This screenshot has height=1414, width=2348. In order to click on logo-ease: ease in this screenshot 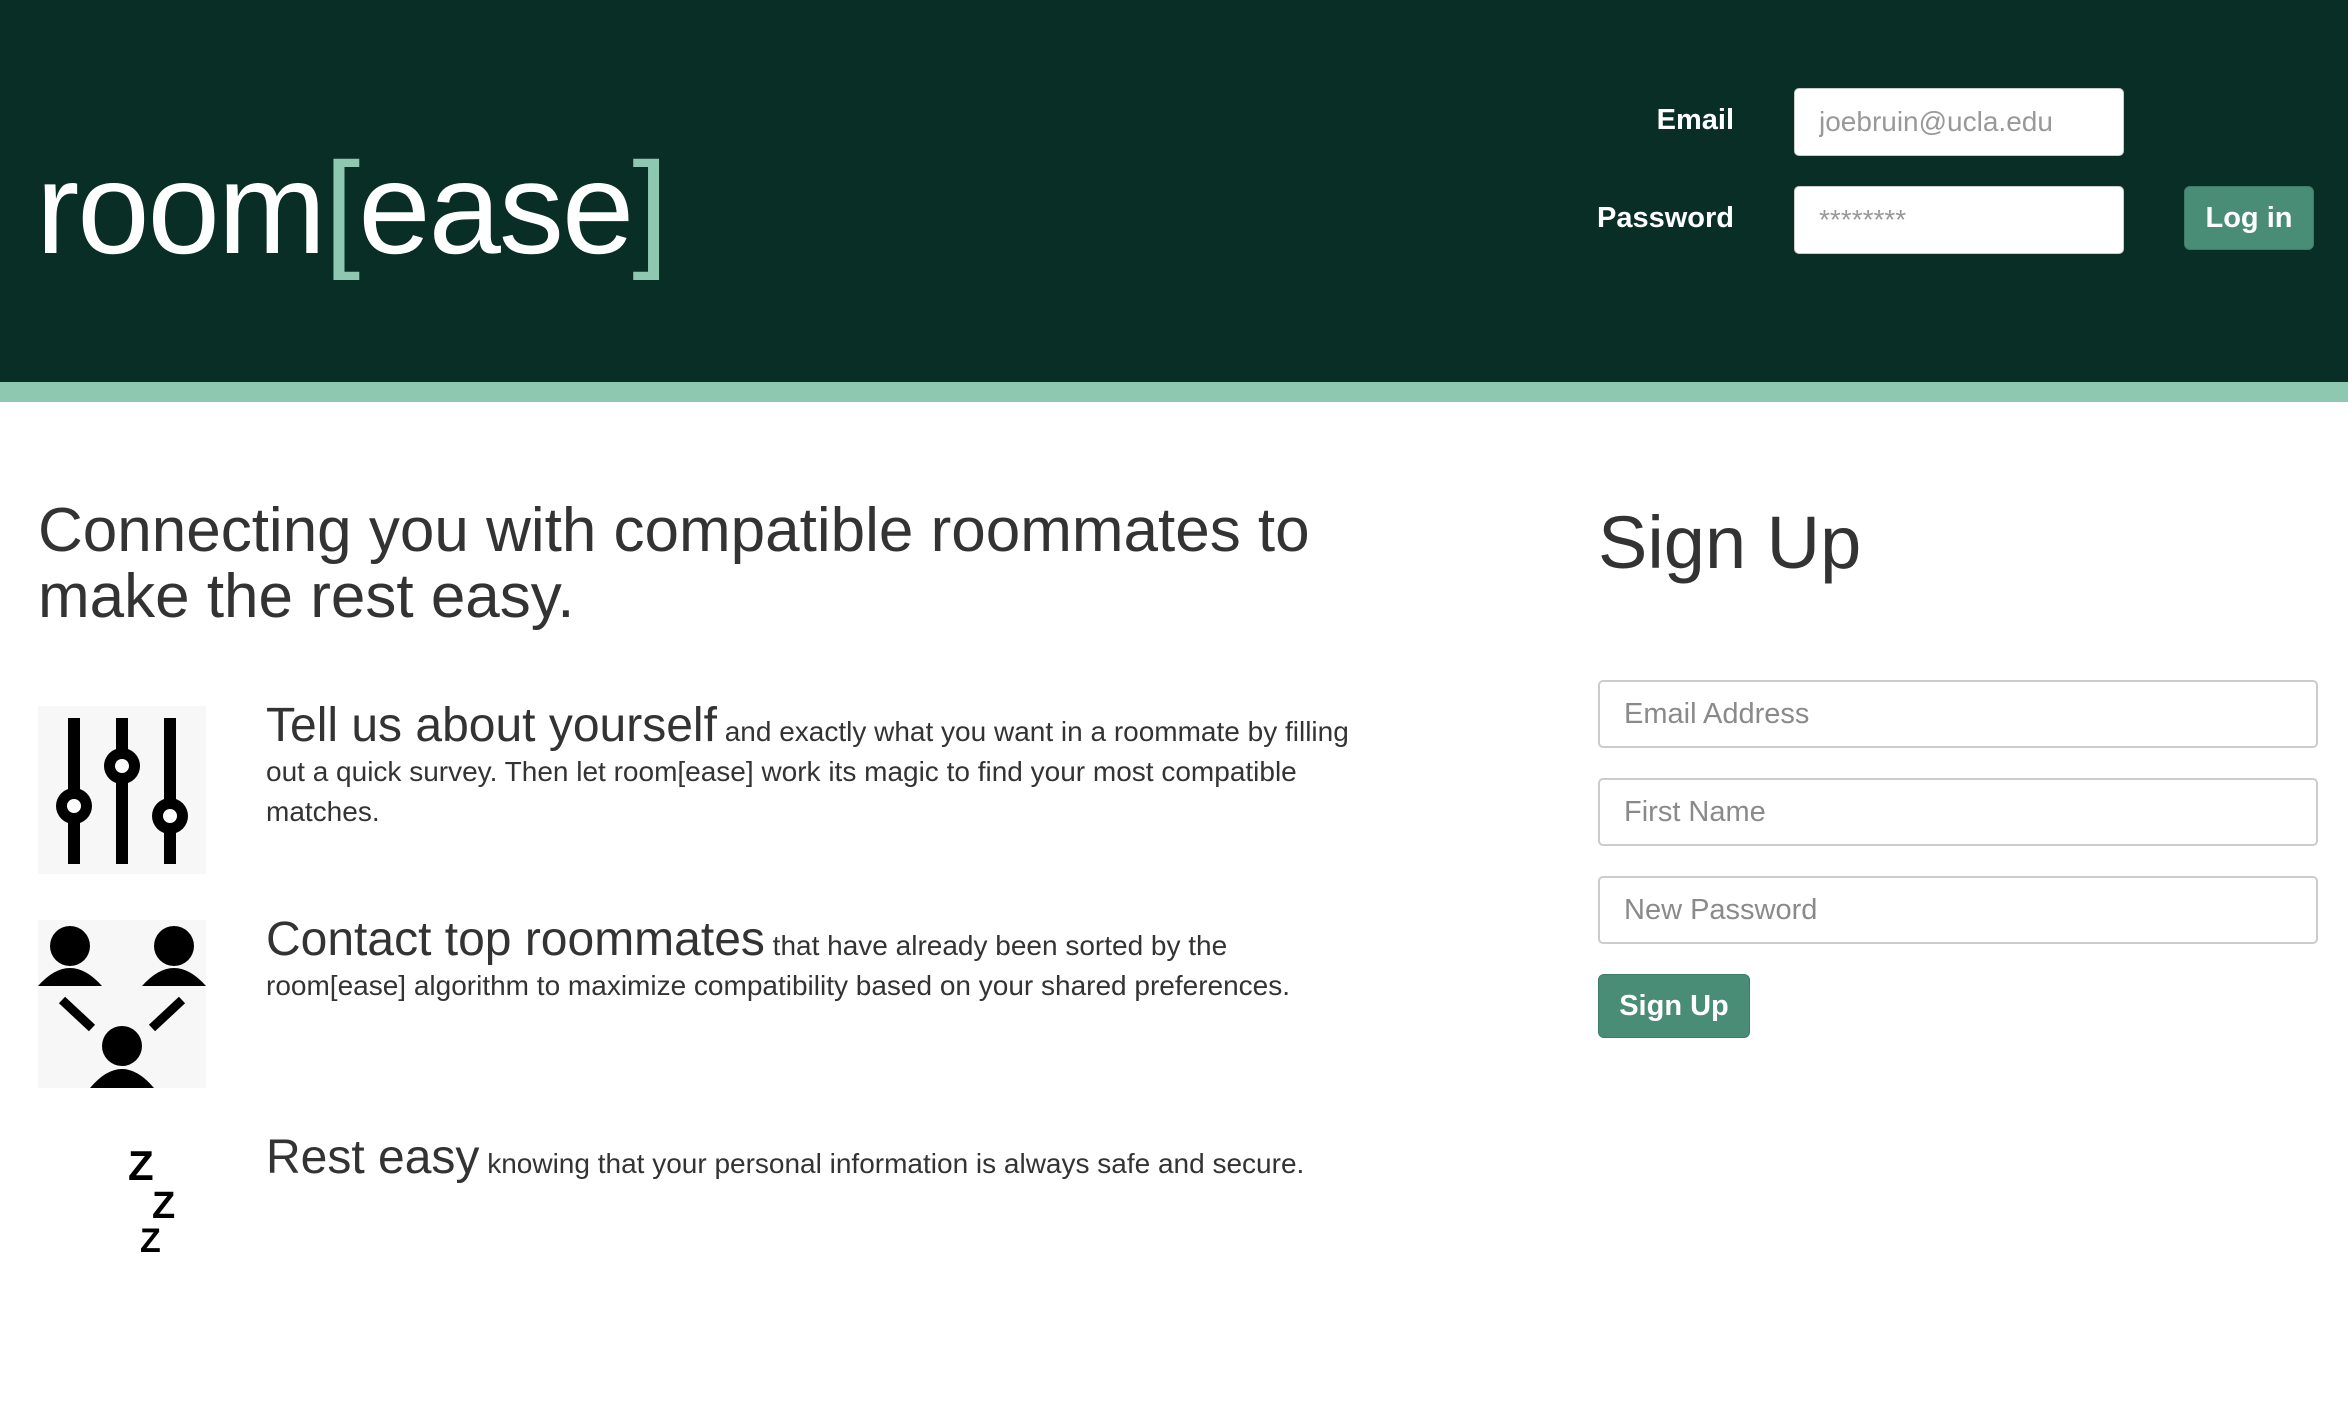, I will do `click(496, 208)`.